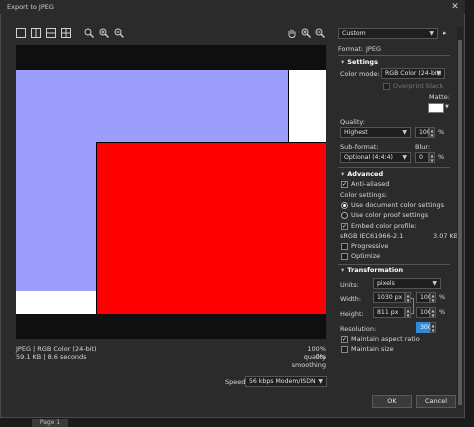  Describe the element at coordinates (384, 226) in the screenshot. I see `embed-profile-label: Embed color profile:` at that location.